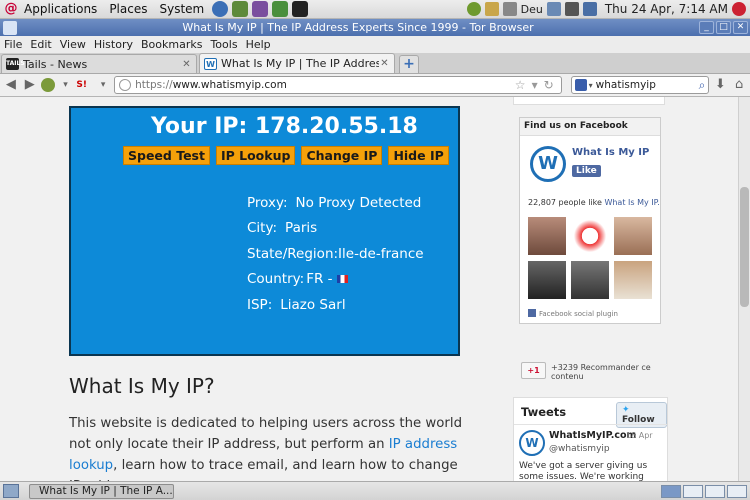  What do you see at coordinates (128, 9) in the screenshot?
I see `places-menu: Places` at bounding box center [128, 9].